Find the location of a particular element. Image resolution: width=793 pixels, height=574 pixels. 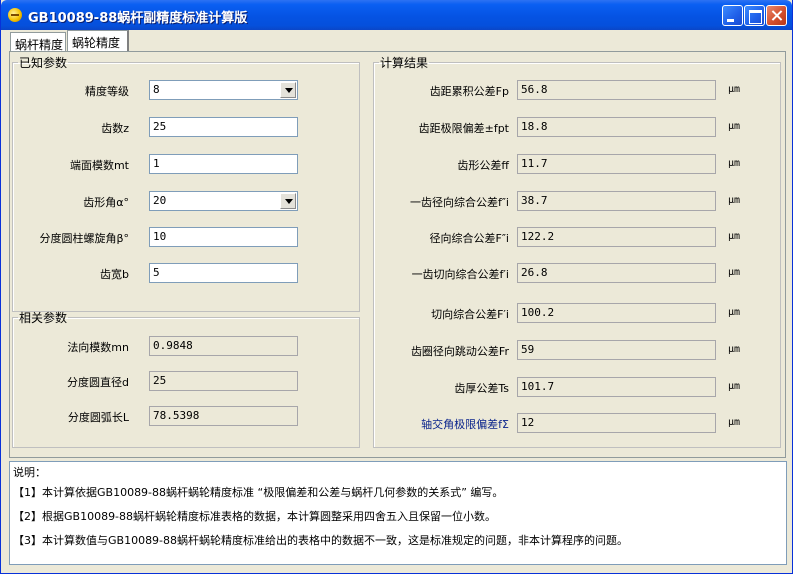

result-value-fp: 56.8 is located at coordinates (616, 90).